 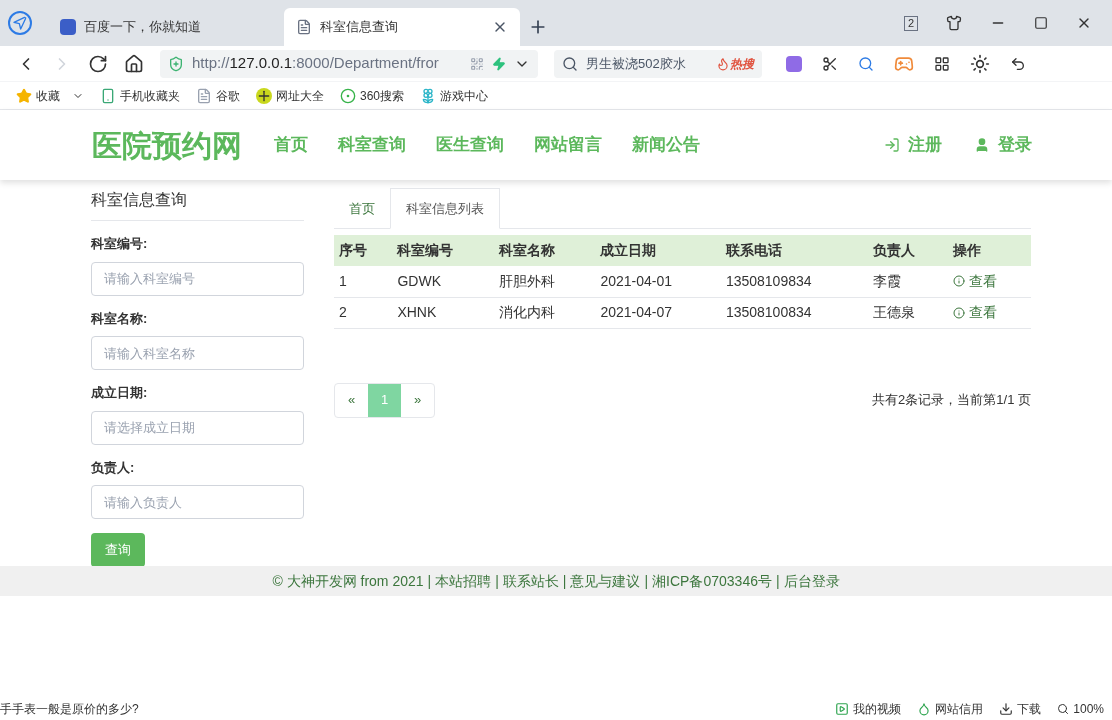 I want to click on sidebar-title: 科室信息查询, so click(x=197, y=204).